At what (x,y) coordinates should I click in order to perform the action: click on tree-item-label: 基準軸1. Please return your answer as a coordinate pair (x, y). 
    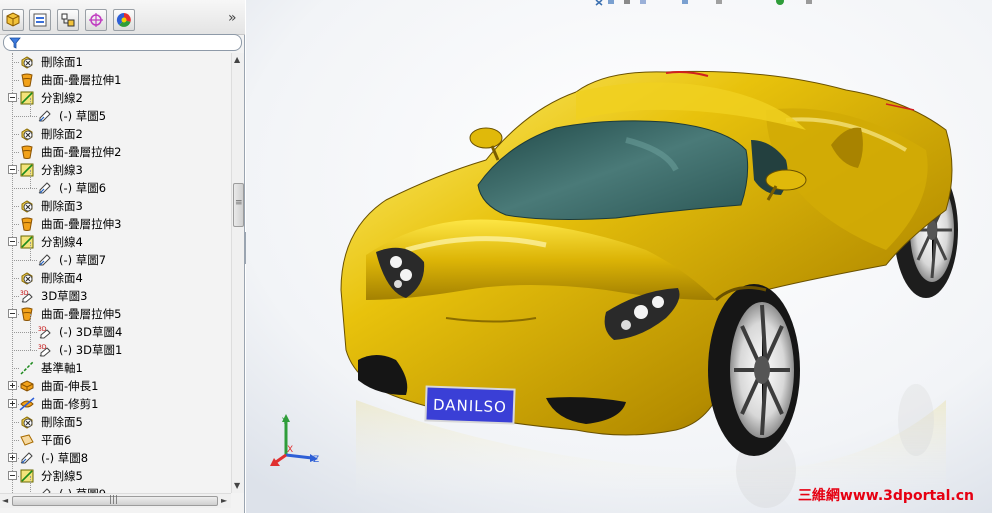
    Looking at the image, I should click on (62, 368).